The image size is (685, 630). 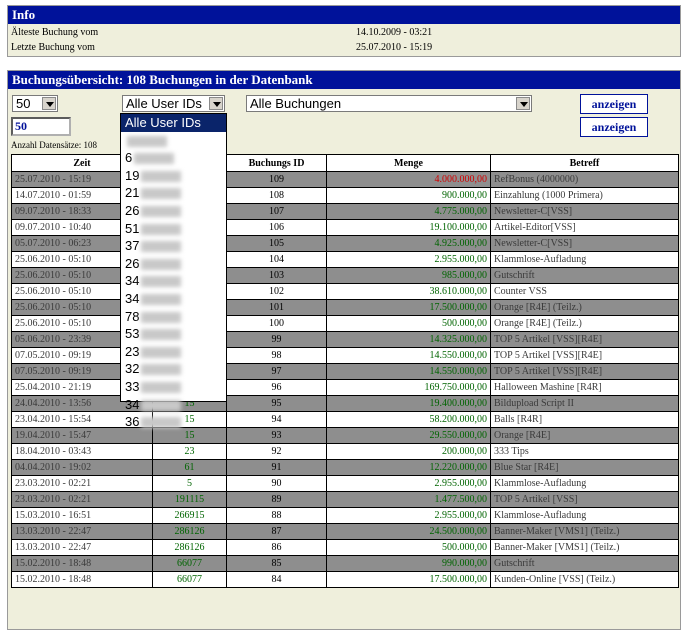 I want to click on cell-menge: 4.000.000,00, so click(x=408, y=179).